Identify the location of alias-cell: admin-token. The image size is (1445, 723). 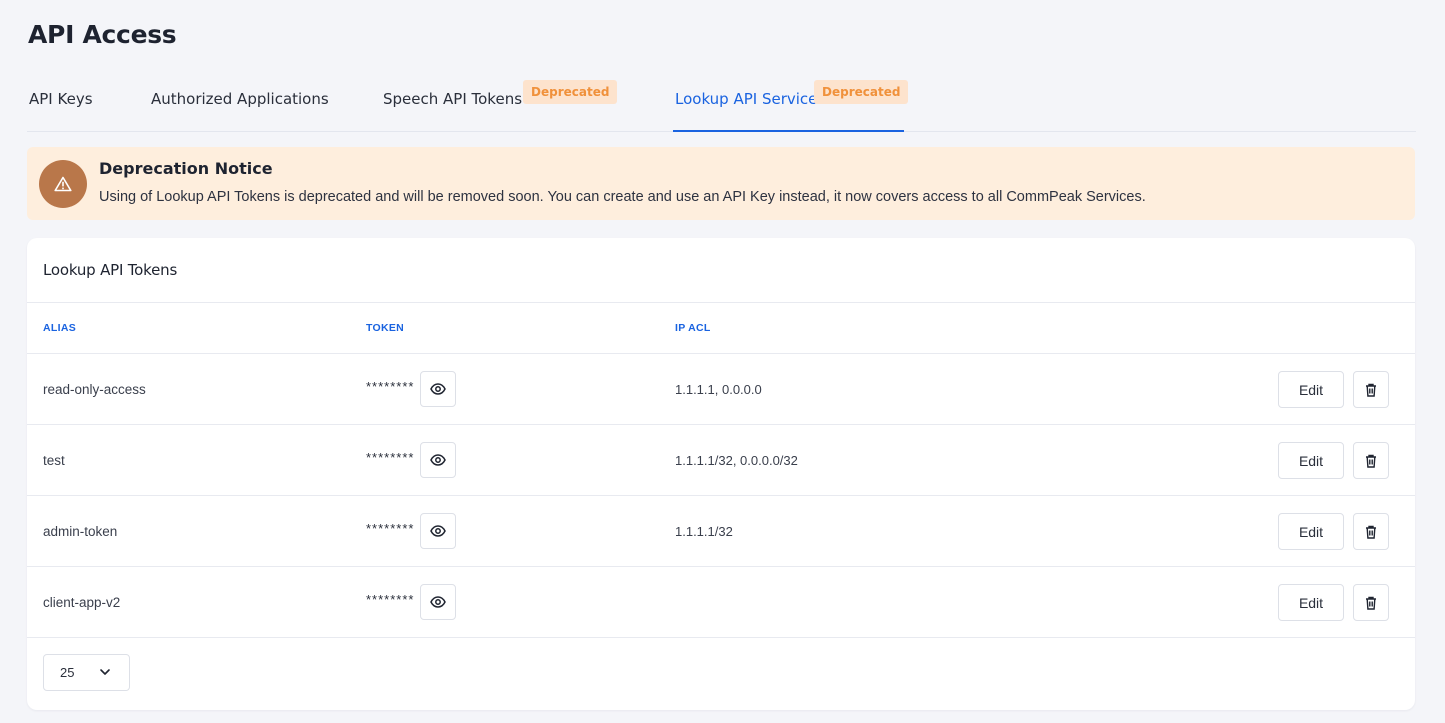
(80, 531).